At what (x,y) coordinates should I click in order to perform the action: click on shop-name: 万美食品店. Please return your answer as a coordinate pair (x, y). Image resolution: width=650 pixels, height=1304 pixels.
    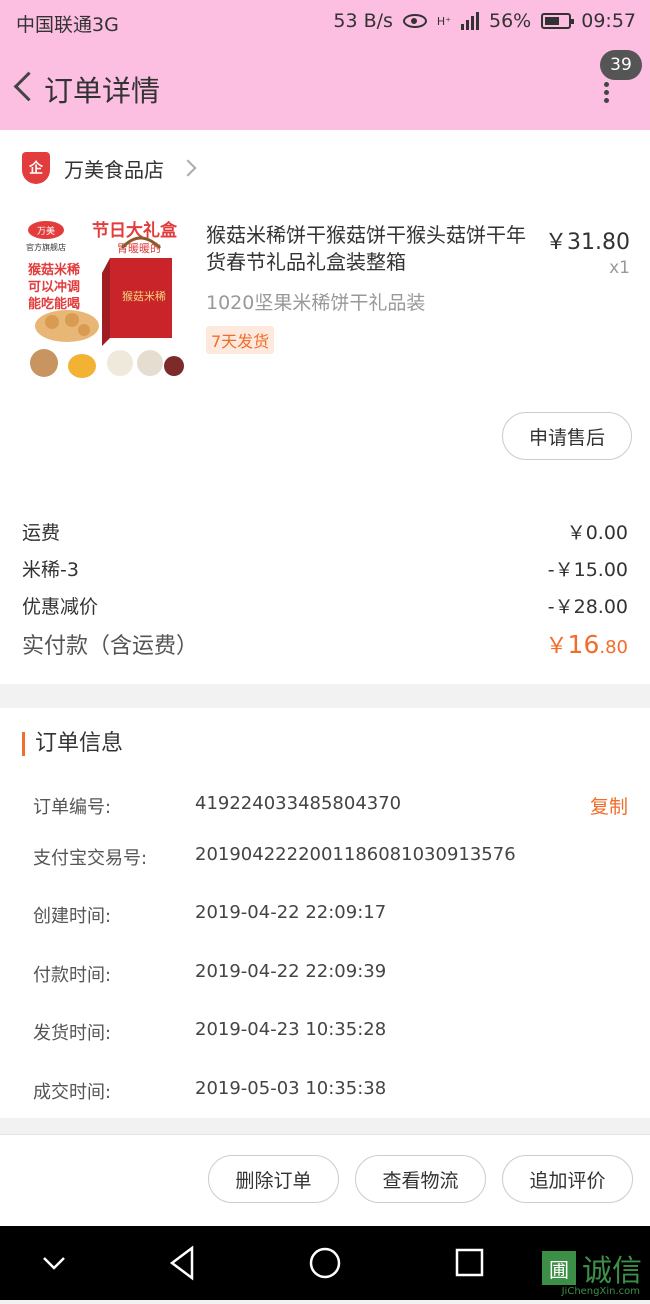
    Looking at the image, I should click on (114, 169).